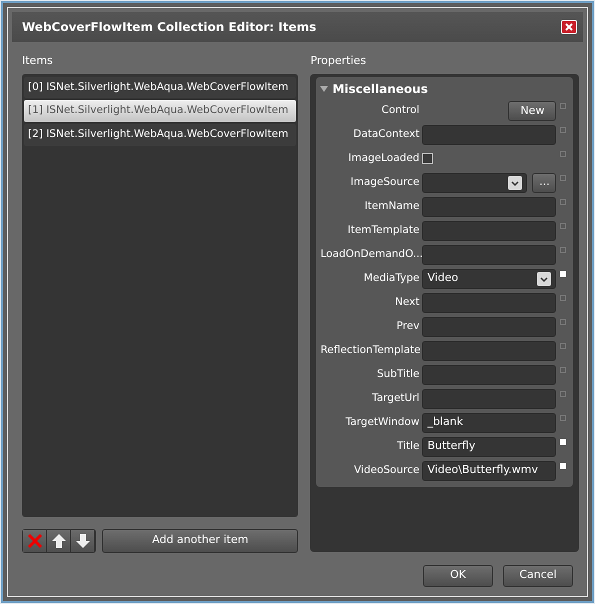  Describe the element at coordinates (489, 422) in the screenshot. I see `input-field: _blank` at that location.